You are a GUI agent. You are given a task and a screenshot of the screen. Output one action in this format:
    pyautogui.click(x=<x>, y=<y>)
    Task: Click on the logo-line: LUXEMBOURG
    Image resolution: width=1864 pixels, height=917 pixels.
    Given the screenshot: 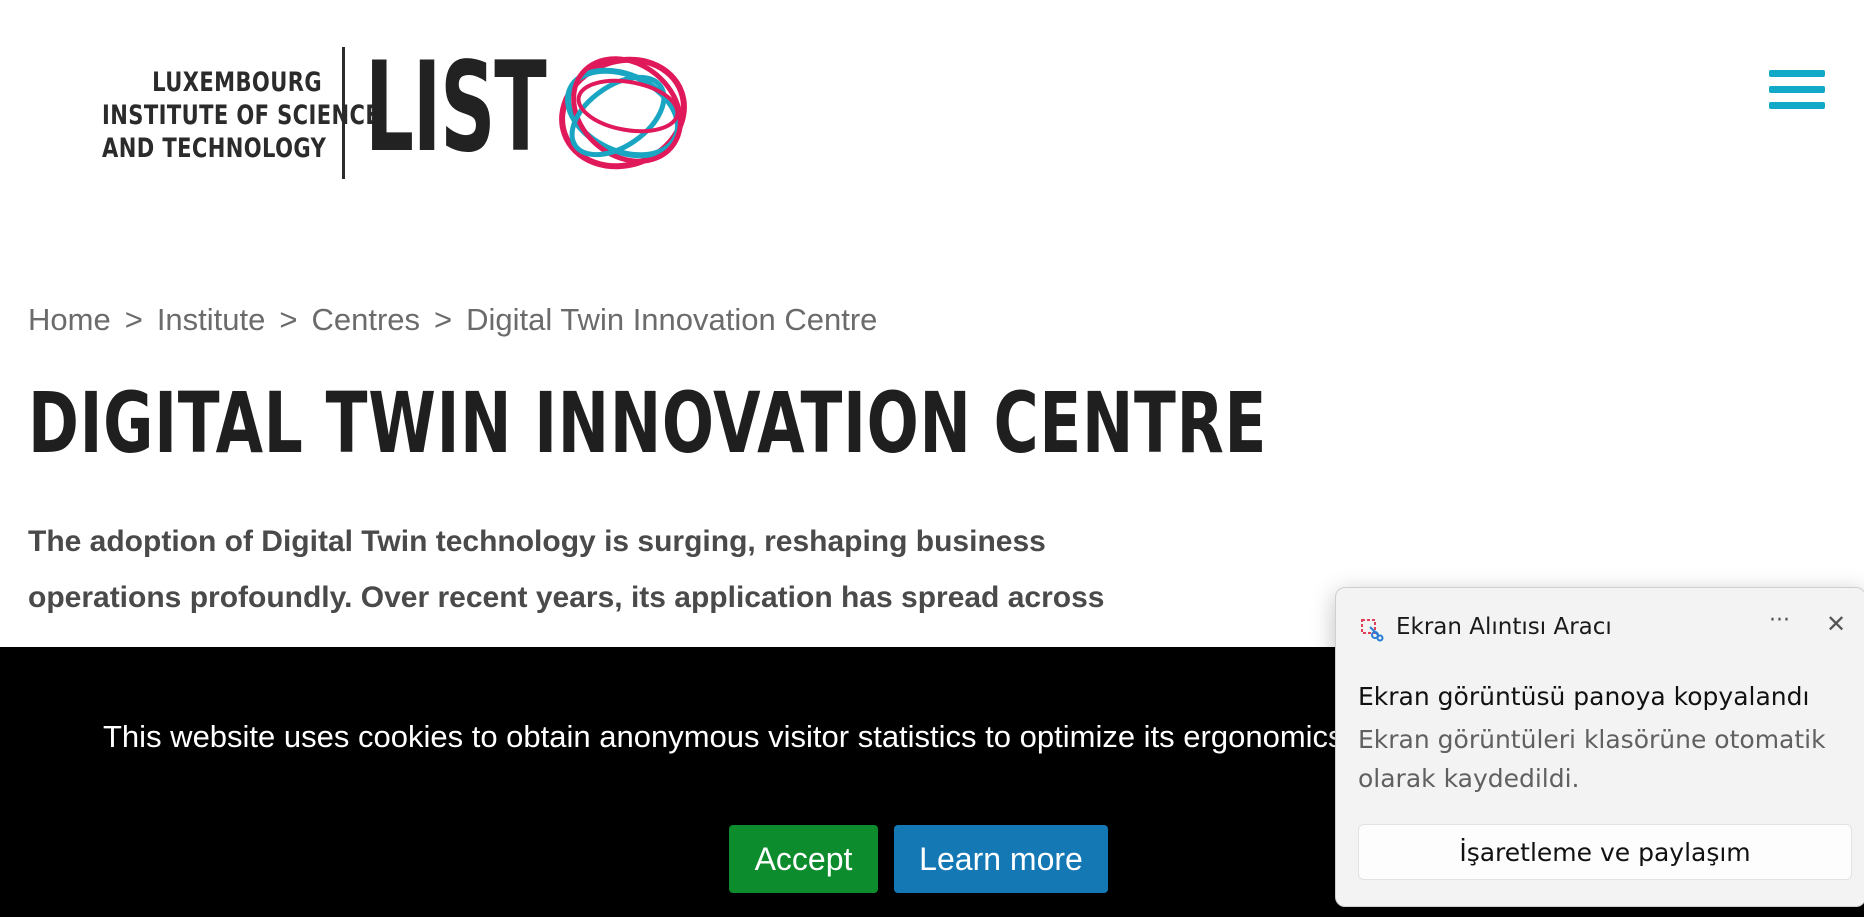 What is the action you would take?
    pyautogui.click(x=237, y=82)
    